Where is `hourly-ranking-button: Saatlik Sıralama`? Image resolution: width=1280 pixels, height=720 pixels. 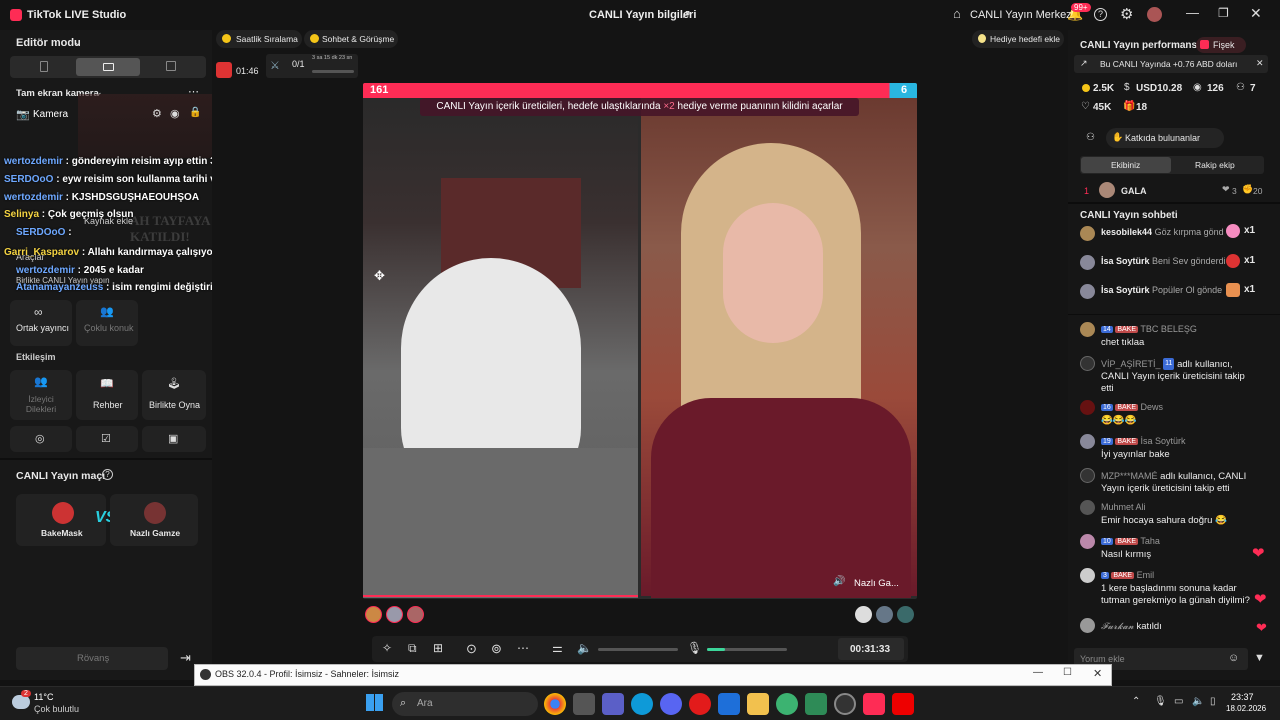 hourly-ranking-button: Saatlik Sıralama is located at coordinates (259, 39).